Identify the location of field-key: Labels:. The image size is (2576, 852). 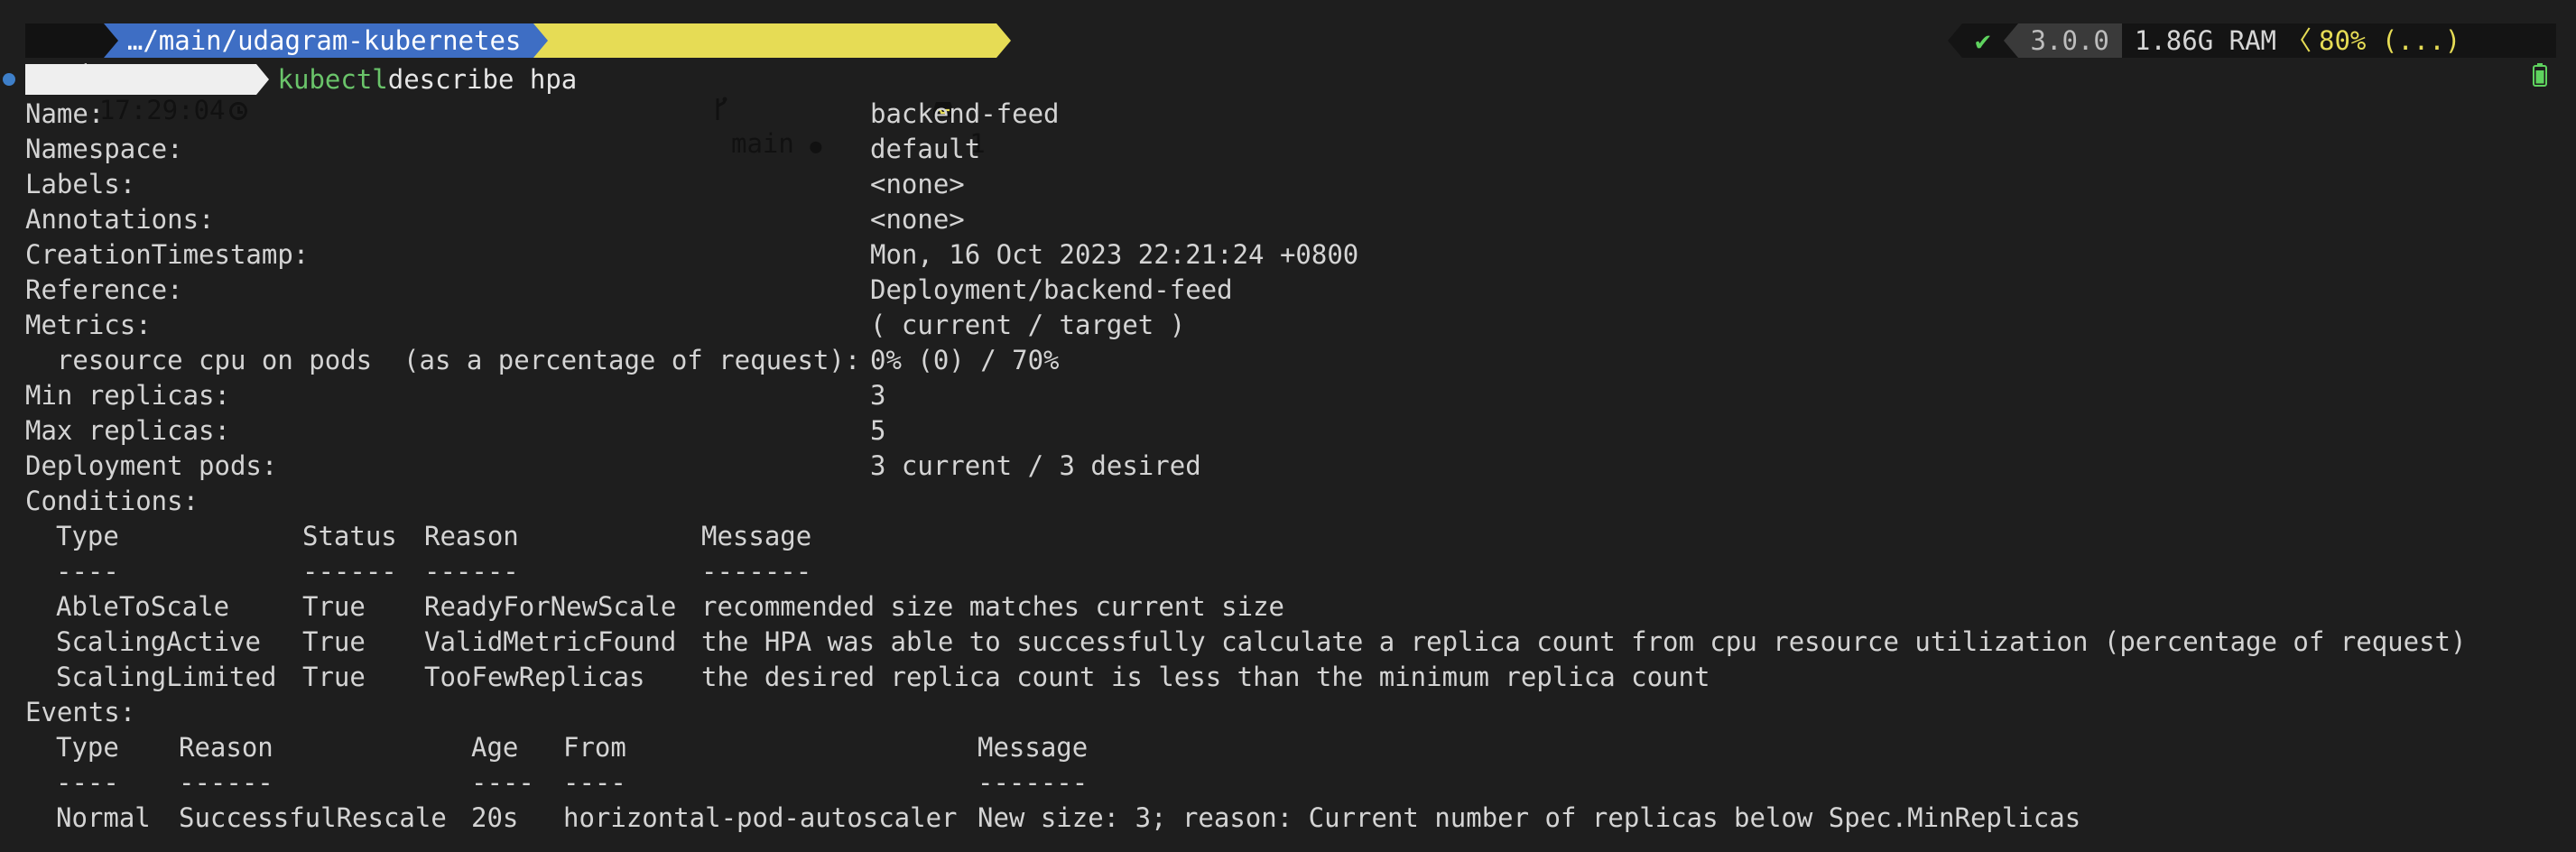
(80, 184).